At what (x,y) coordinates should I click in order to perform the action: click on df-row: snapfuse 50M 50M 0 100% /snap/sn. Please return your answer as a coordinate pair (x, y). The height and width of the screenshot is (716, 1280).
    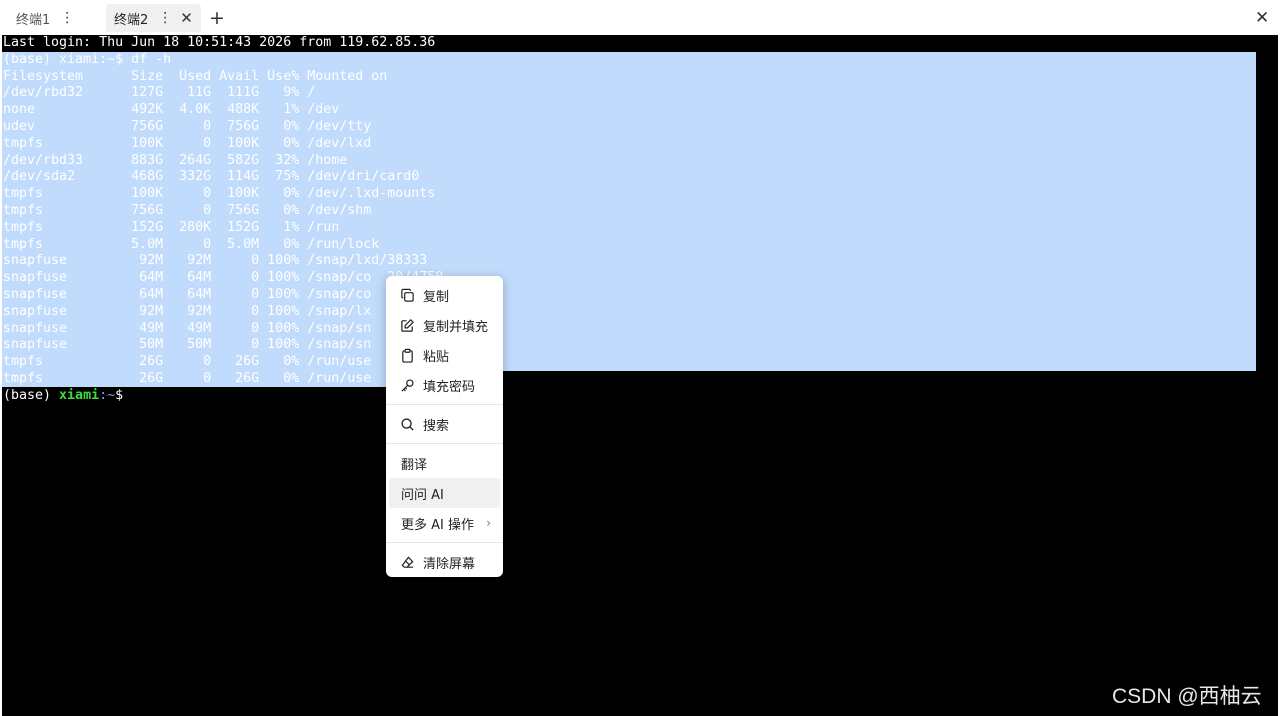
    Looking at the image, I should click on (187, 345).